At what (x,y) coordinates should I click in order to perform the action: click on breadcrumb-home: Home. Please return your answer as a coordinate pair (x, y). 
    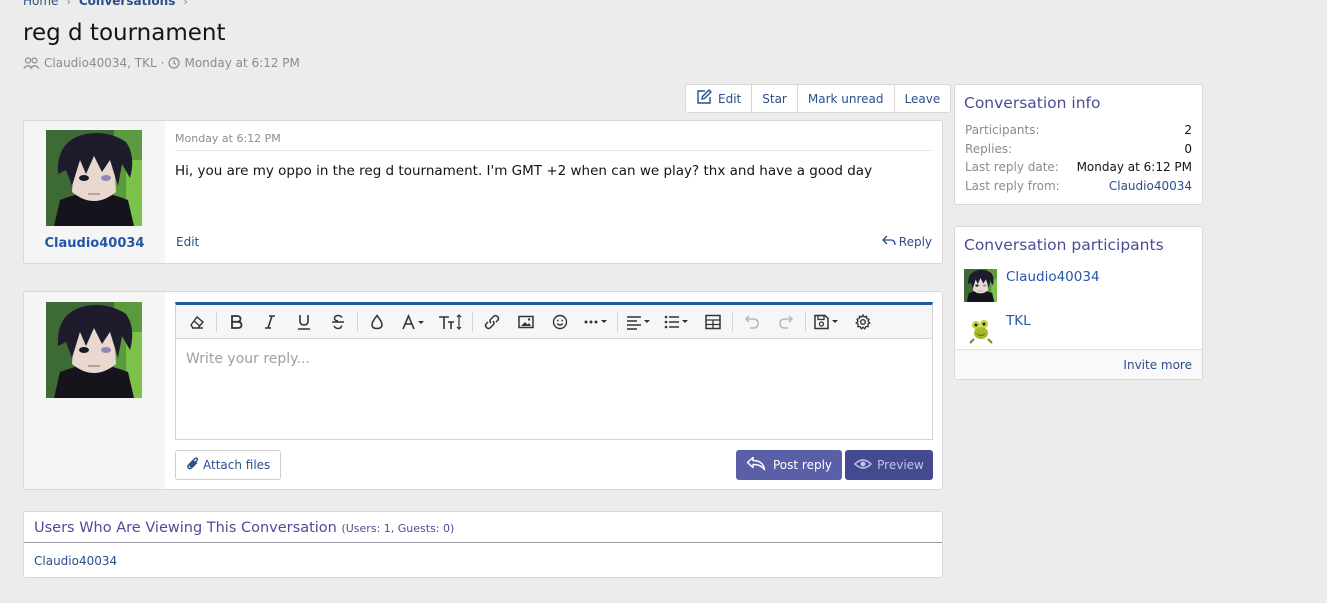
    Looking at the image, I should click on (40, 4).